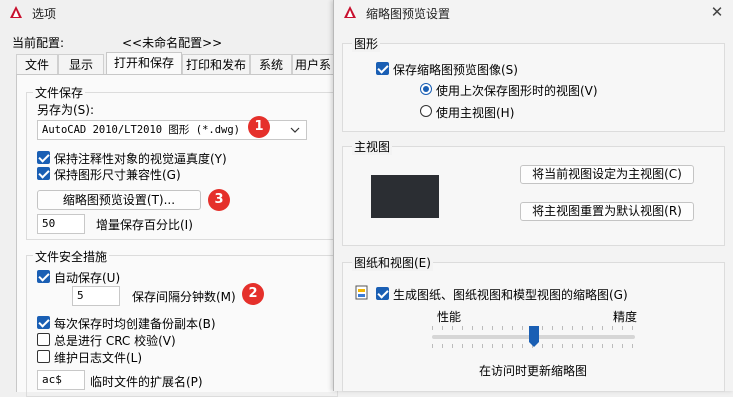  I want to click on drawing-size-checkbox, so click(43, 173).